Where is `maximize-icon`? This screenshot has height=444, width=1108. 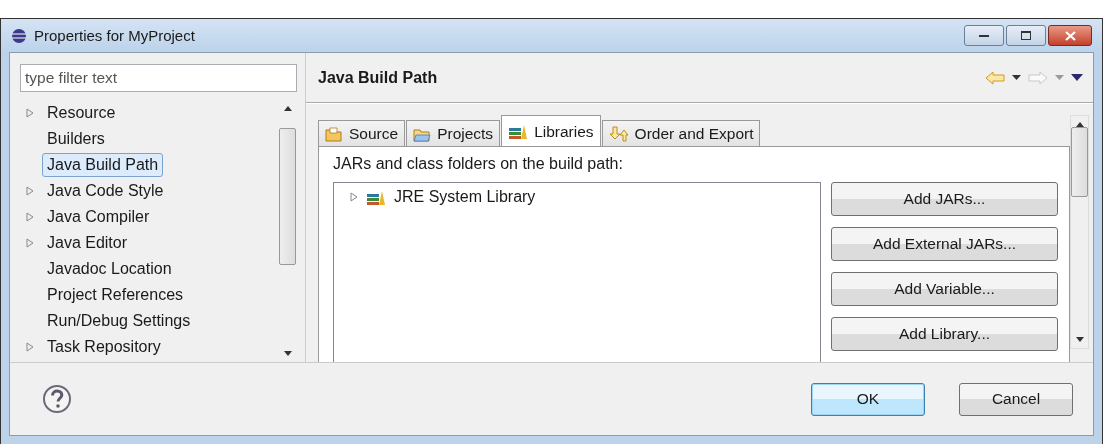
maximize-icon is located at coordinates (1026, 35).